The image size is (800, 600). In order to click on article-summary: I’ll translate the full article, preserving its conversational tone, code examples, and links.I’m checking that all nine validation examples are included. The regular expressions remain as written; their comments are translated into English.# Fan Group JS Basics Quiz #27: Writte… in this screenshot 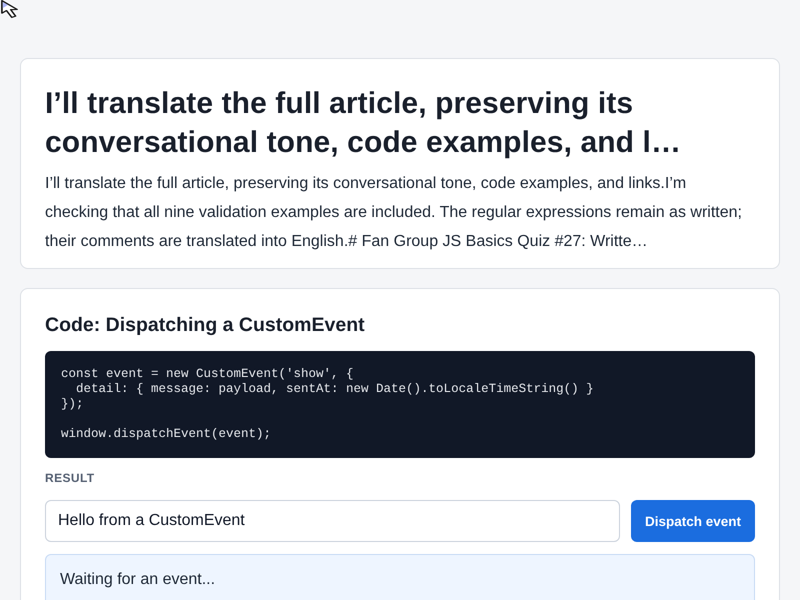, I will do `click(394, 213)`.